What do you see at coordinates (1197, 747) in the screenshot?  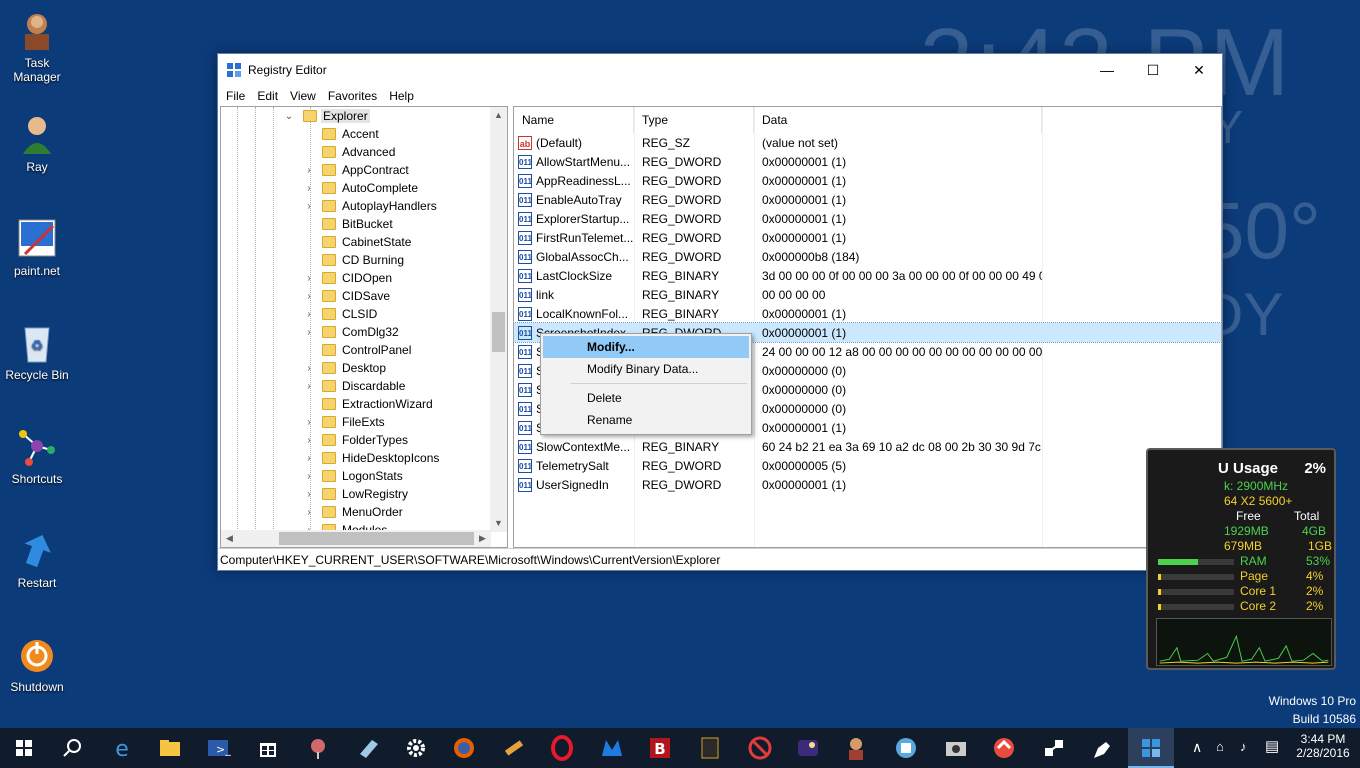 I see `show-hidden-icons-chevron-icon: ∧` at bounding box center [1197, 747].